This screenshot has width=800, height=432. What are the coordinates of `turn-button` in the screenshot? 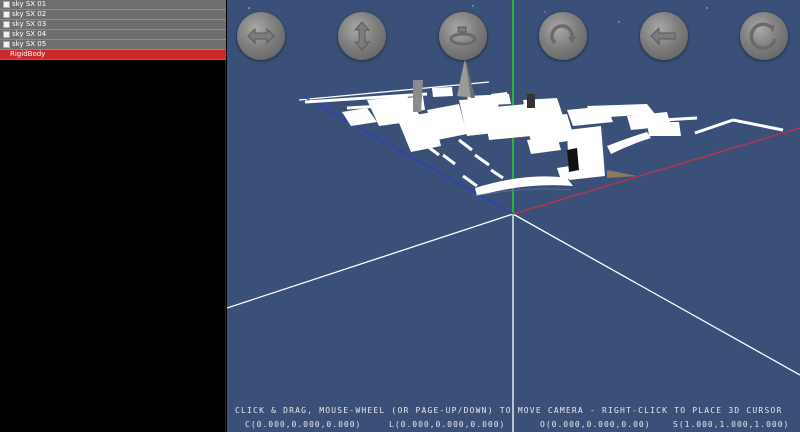 It's located at (664, 36).